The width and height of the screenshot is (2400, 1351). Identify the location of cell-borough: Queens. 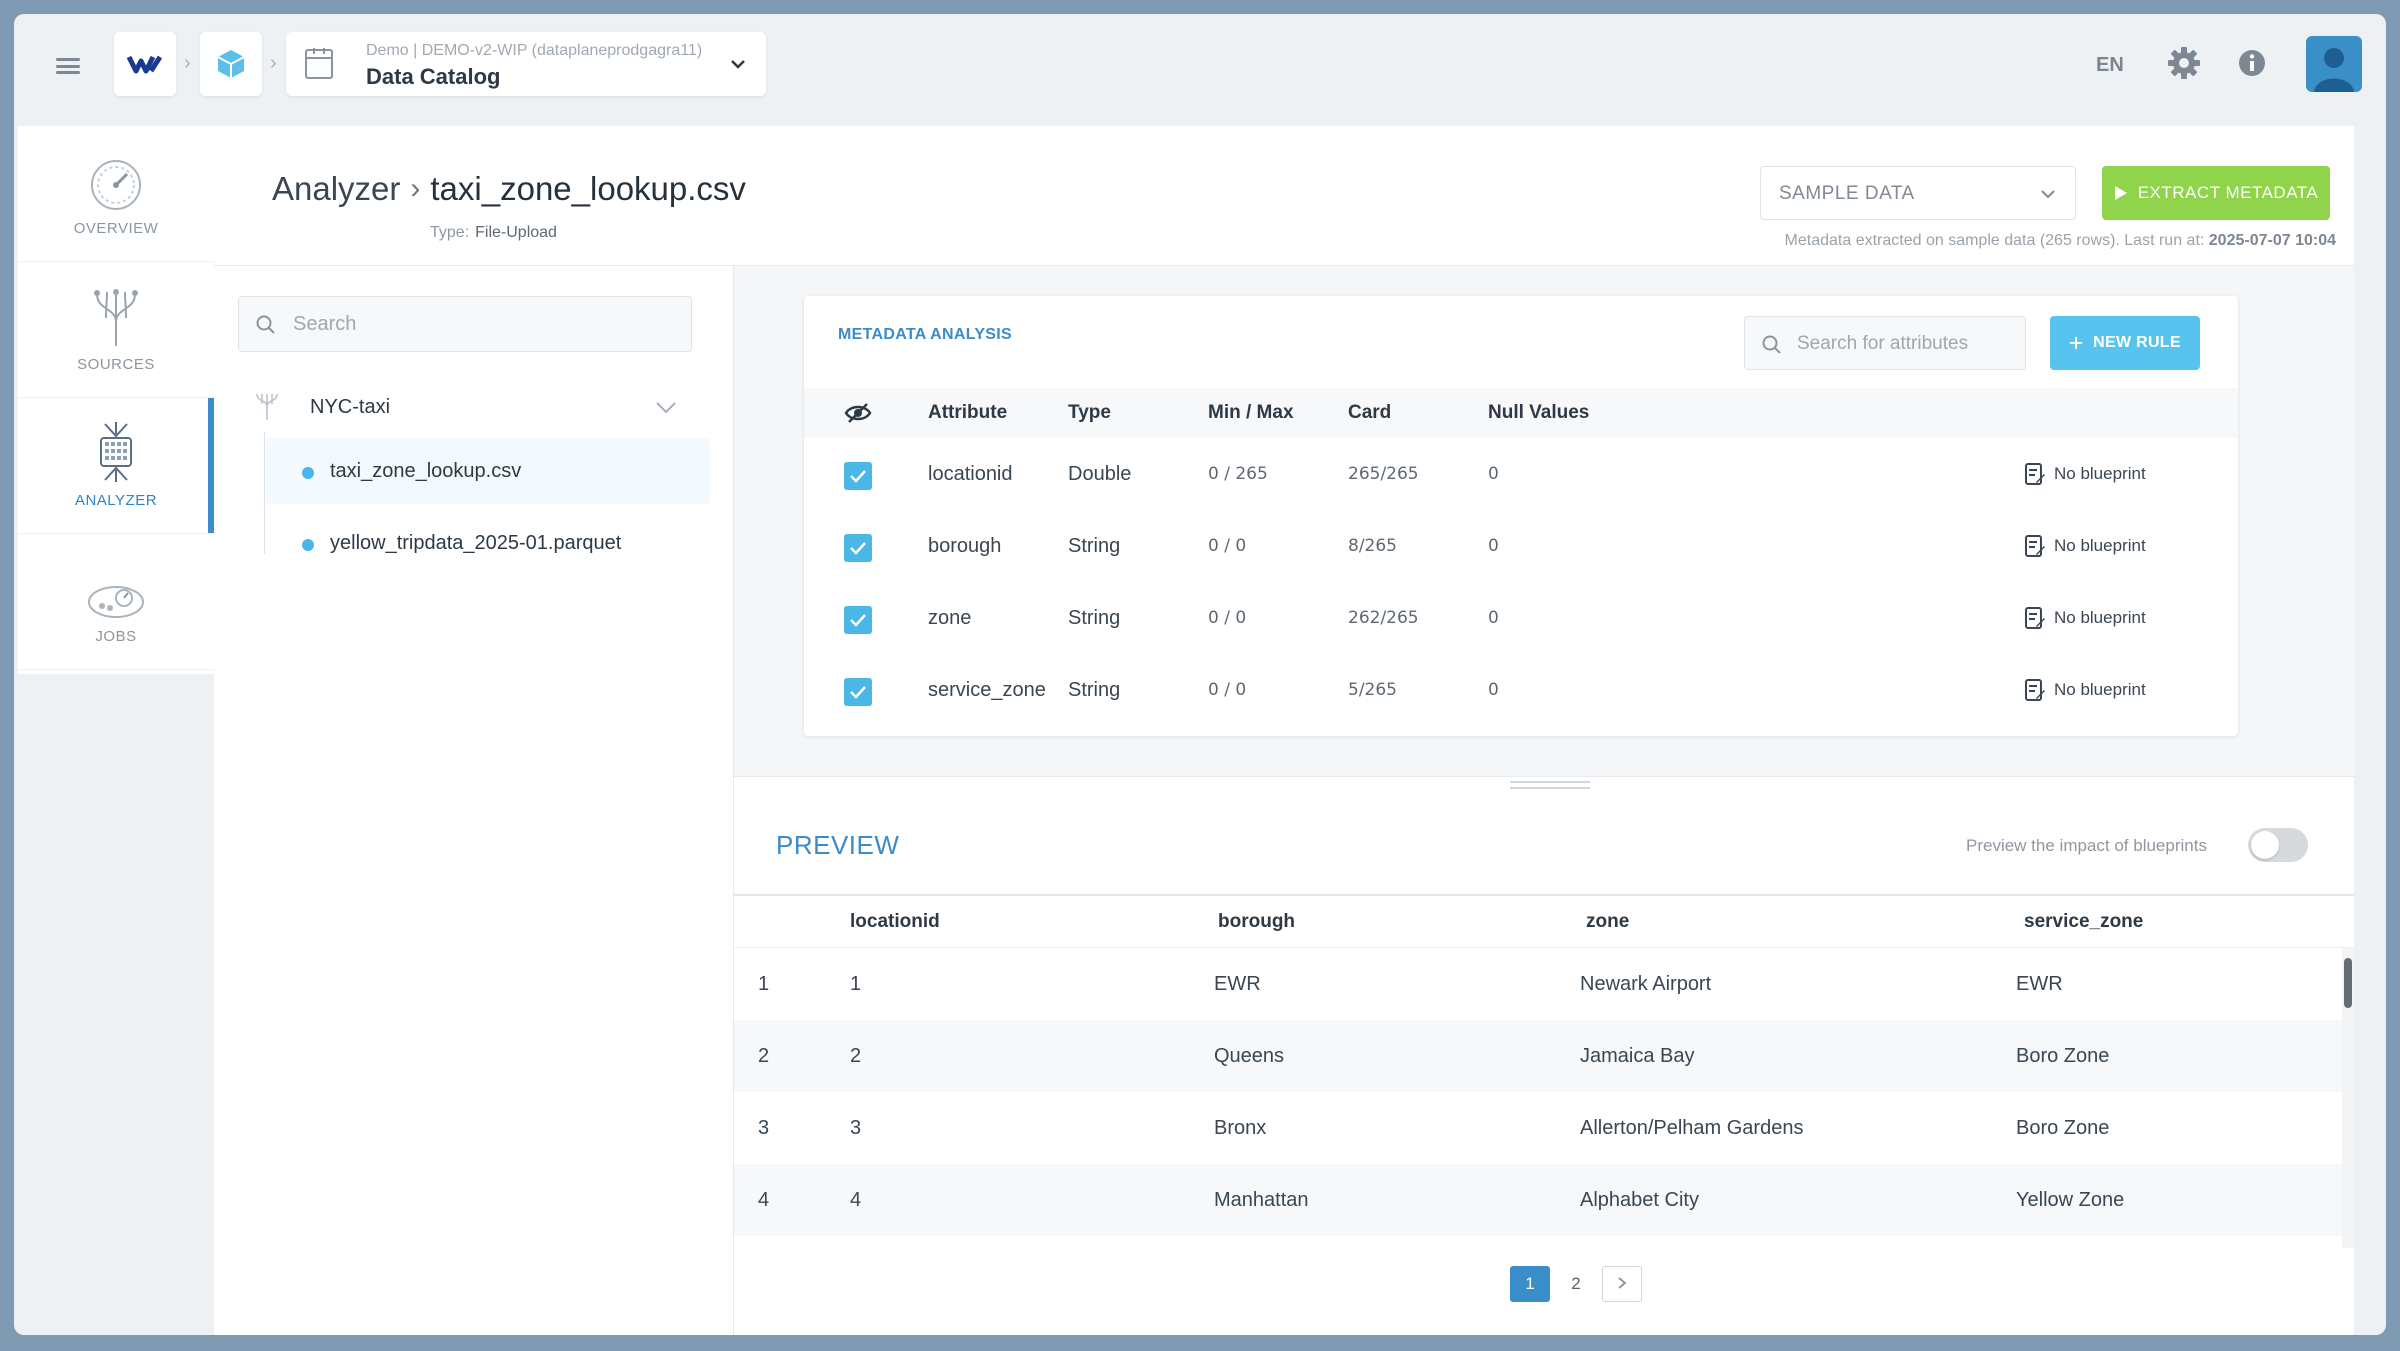
(1249, 1056).